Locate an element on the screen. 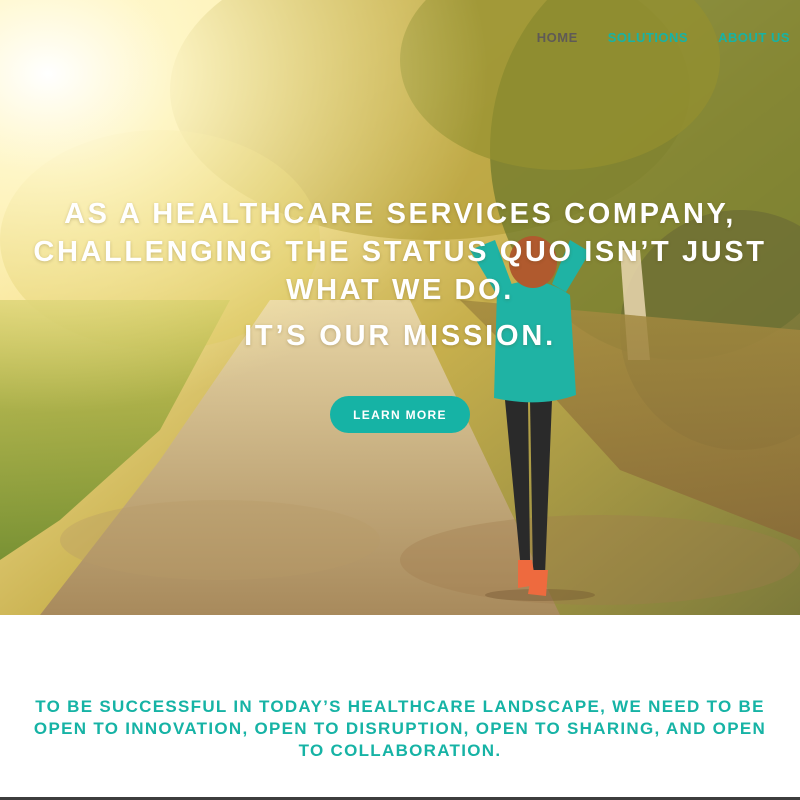  nav-solutions-link: SOLUTIONS is located at coordinates (648, 37).